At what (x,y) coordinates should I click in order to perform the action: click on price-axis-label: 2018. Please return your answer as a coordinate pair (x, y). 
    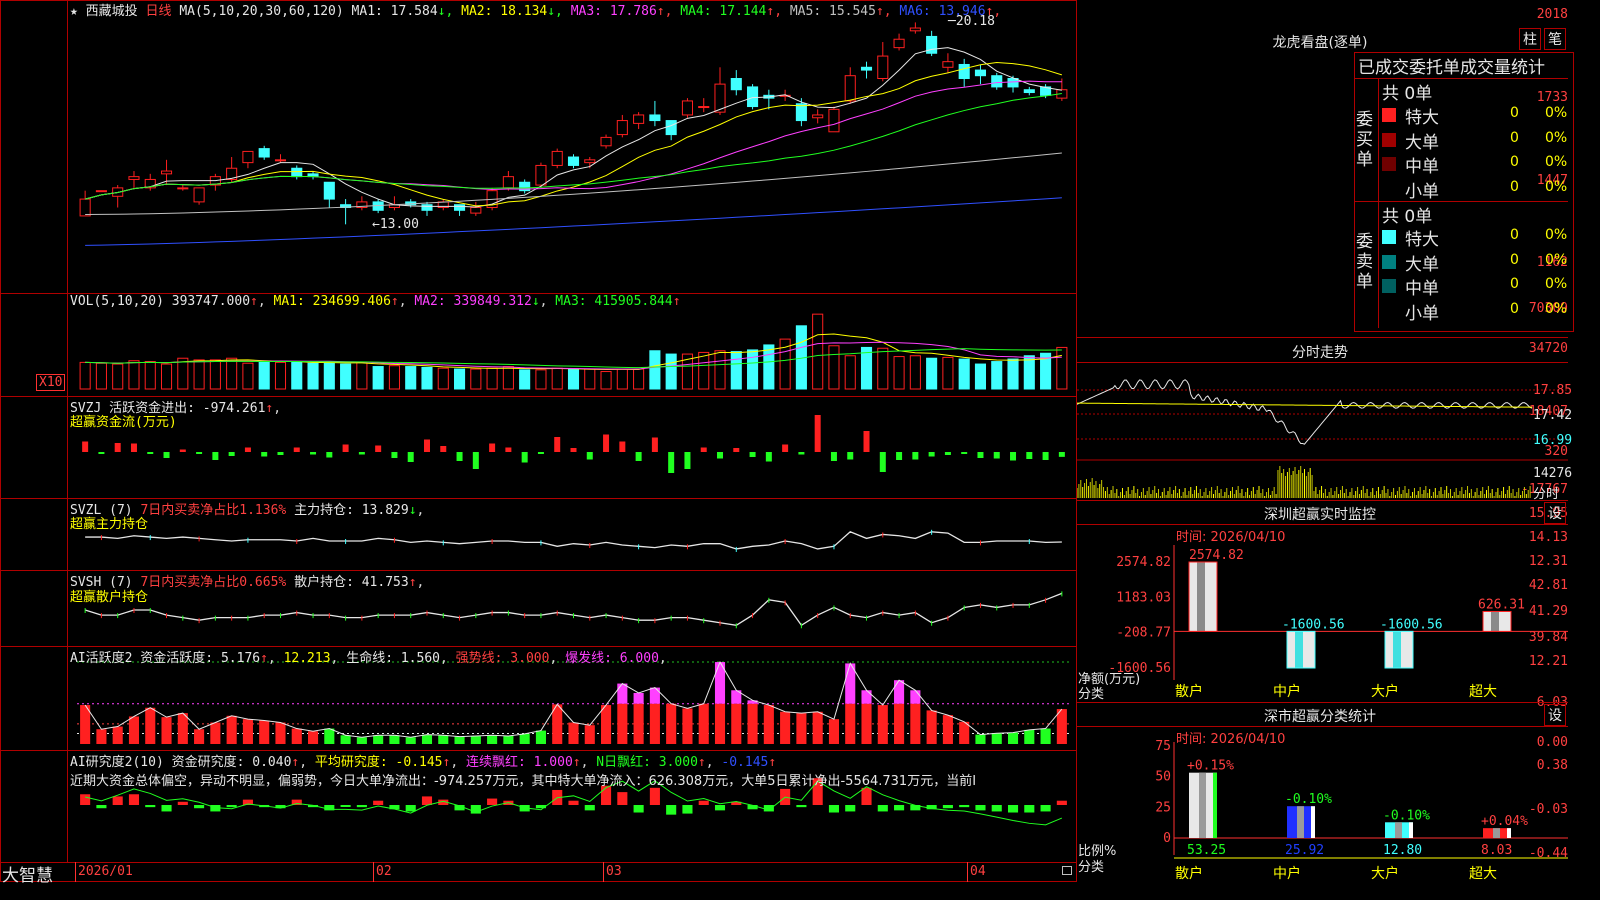
    Looking at the image, I should click on (1552, 14).